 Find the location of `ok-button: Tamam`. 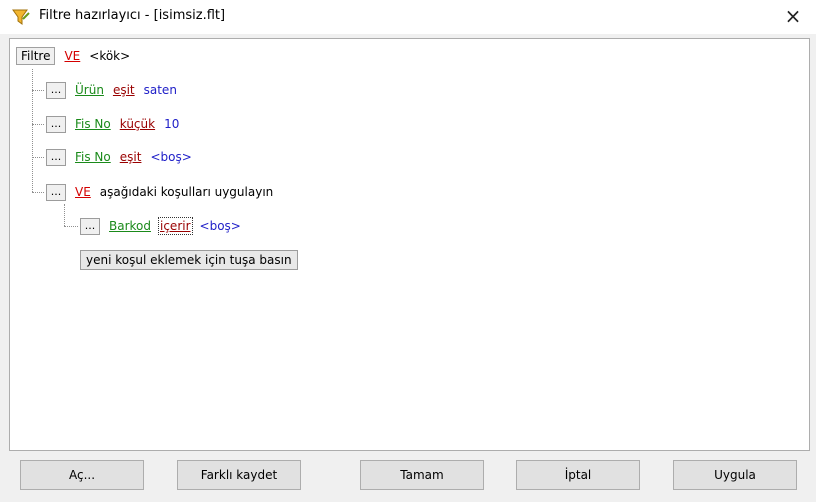

ok-button: Tamam is located at coordinates (422, 475).